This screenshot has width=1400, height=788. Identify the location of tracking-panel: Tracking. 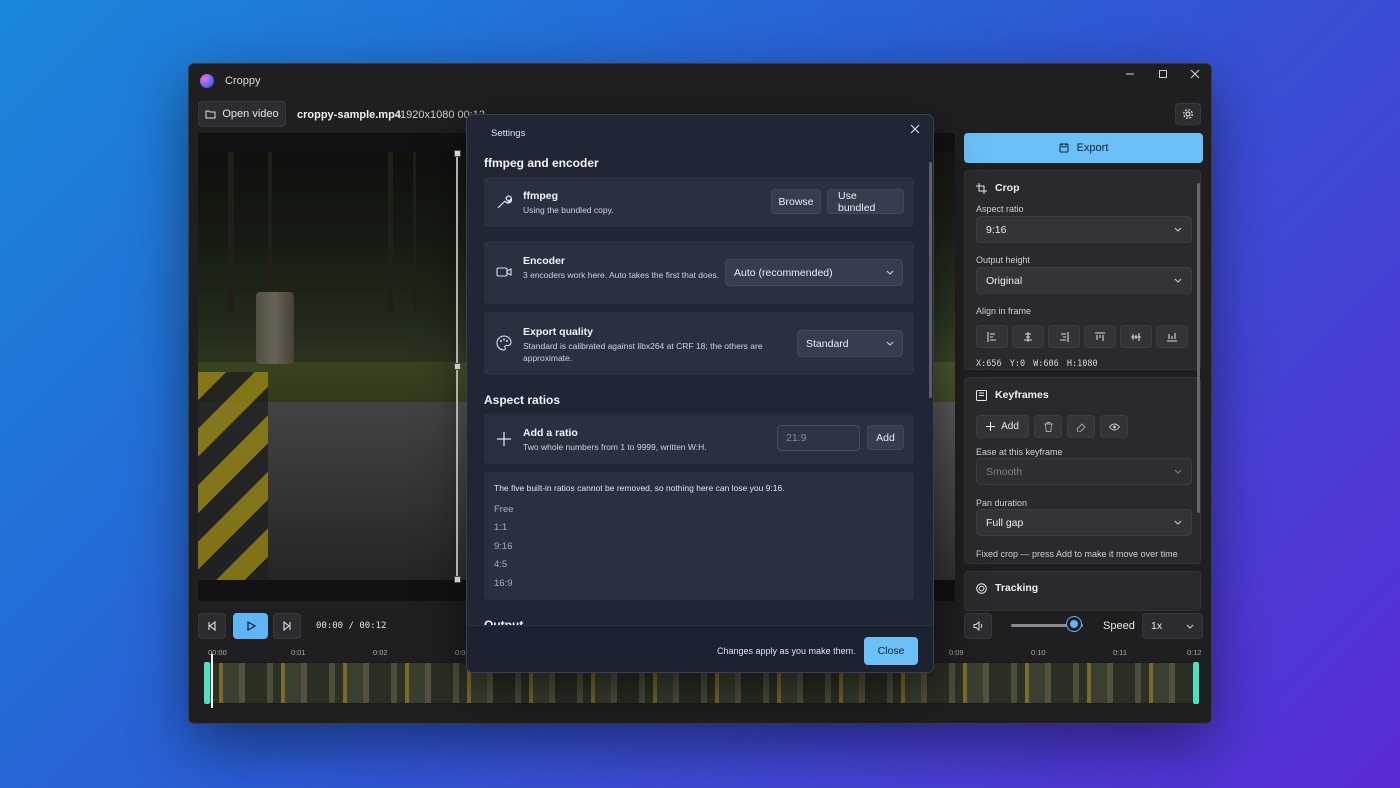
(1082, 591).